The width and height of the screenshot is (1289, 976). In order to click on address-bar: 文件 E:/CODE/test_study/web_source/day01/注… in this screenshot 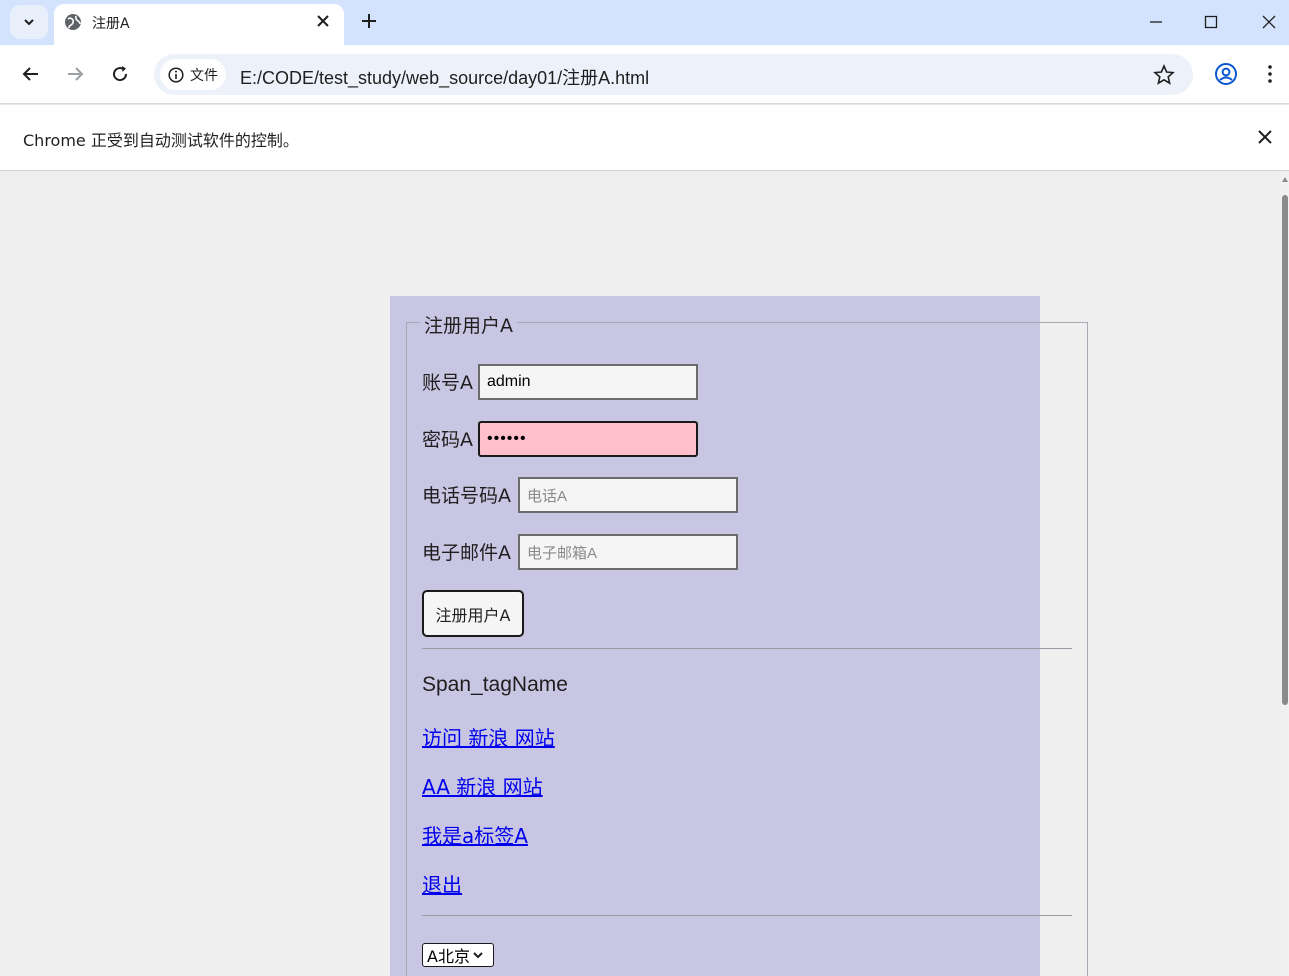, I will do `click(673, 74)`.